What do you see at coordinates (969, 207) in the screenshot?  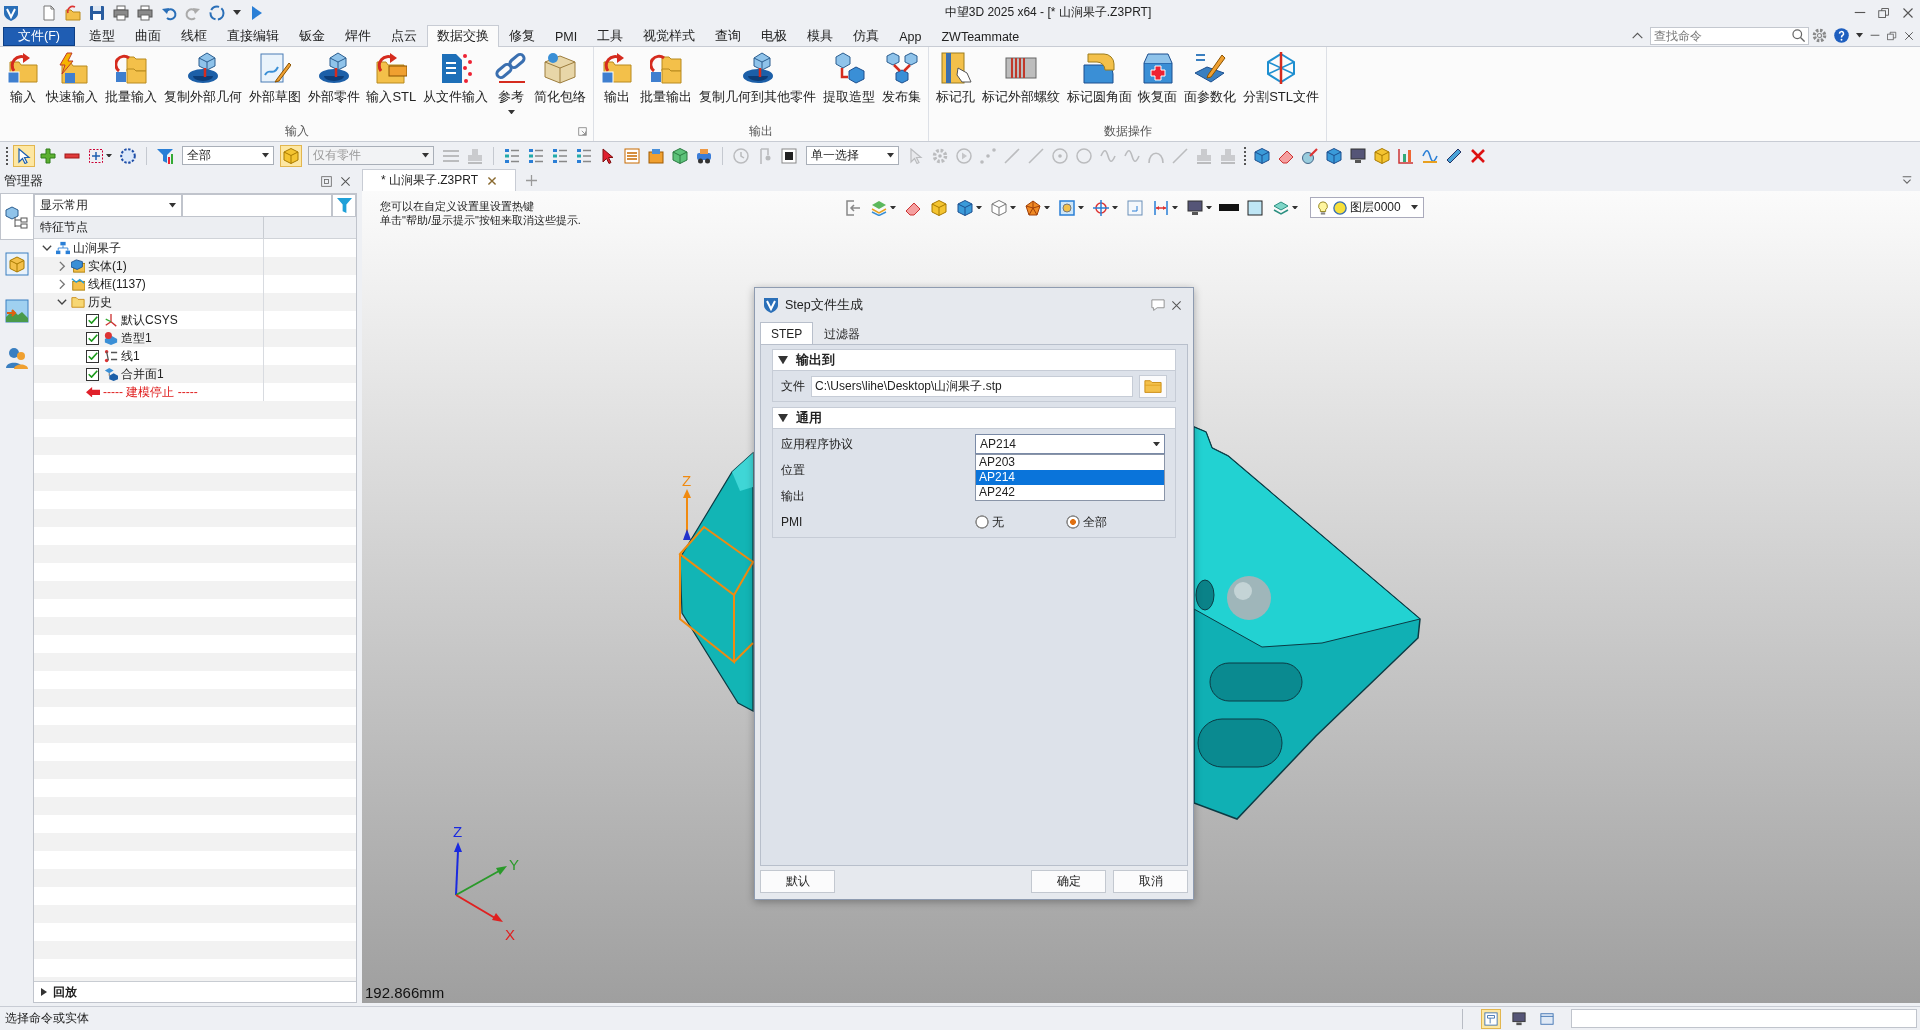 I see `view-toolbar-button` at bounding box center [969, 207].